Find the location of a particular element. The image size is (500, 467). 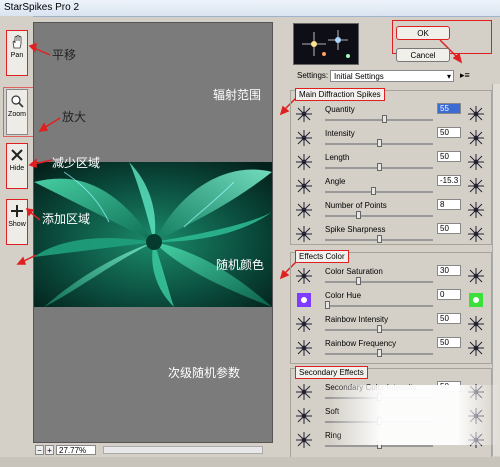

starspikes-thumbnail is located at coordinates (326, 44).